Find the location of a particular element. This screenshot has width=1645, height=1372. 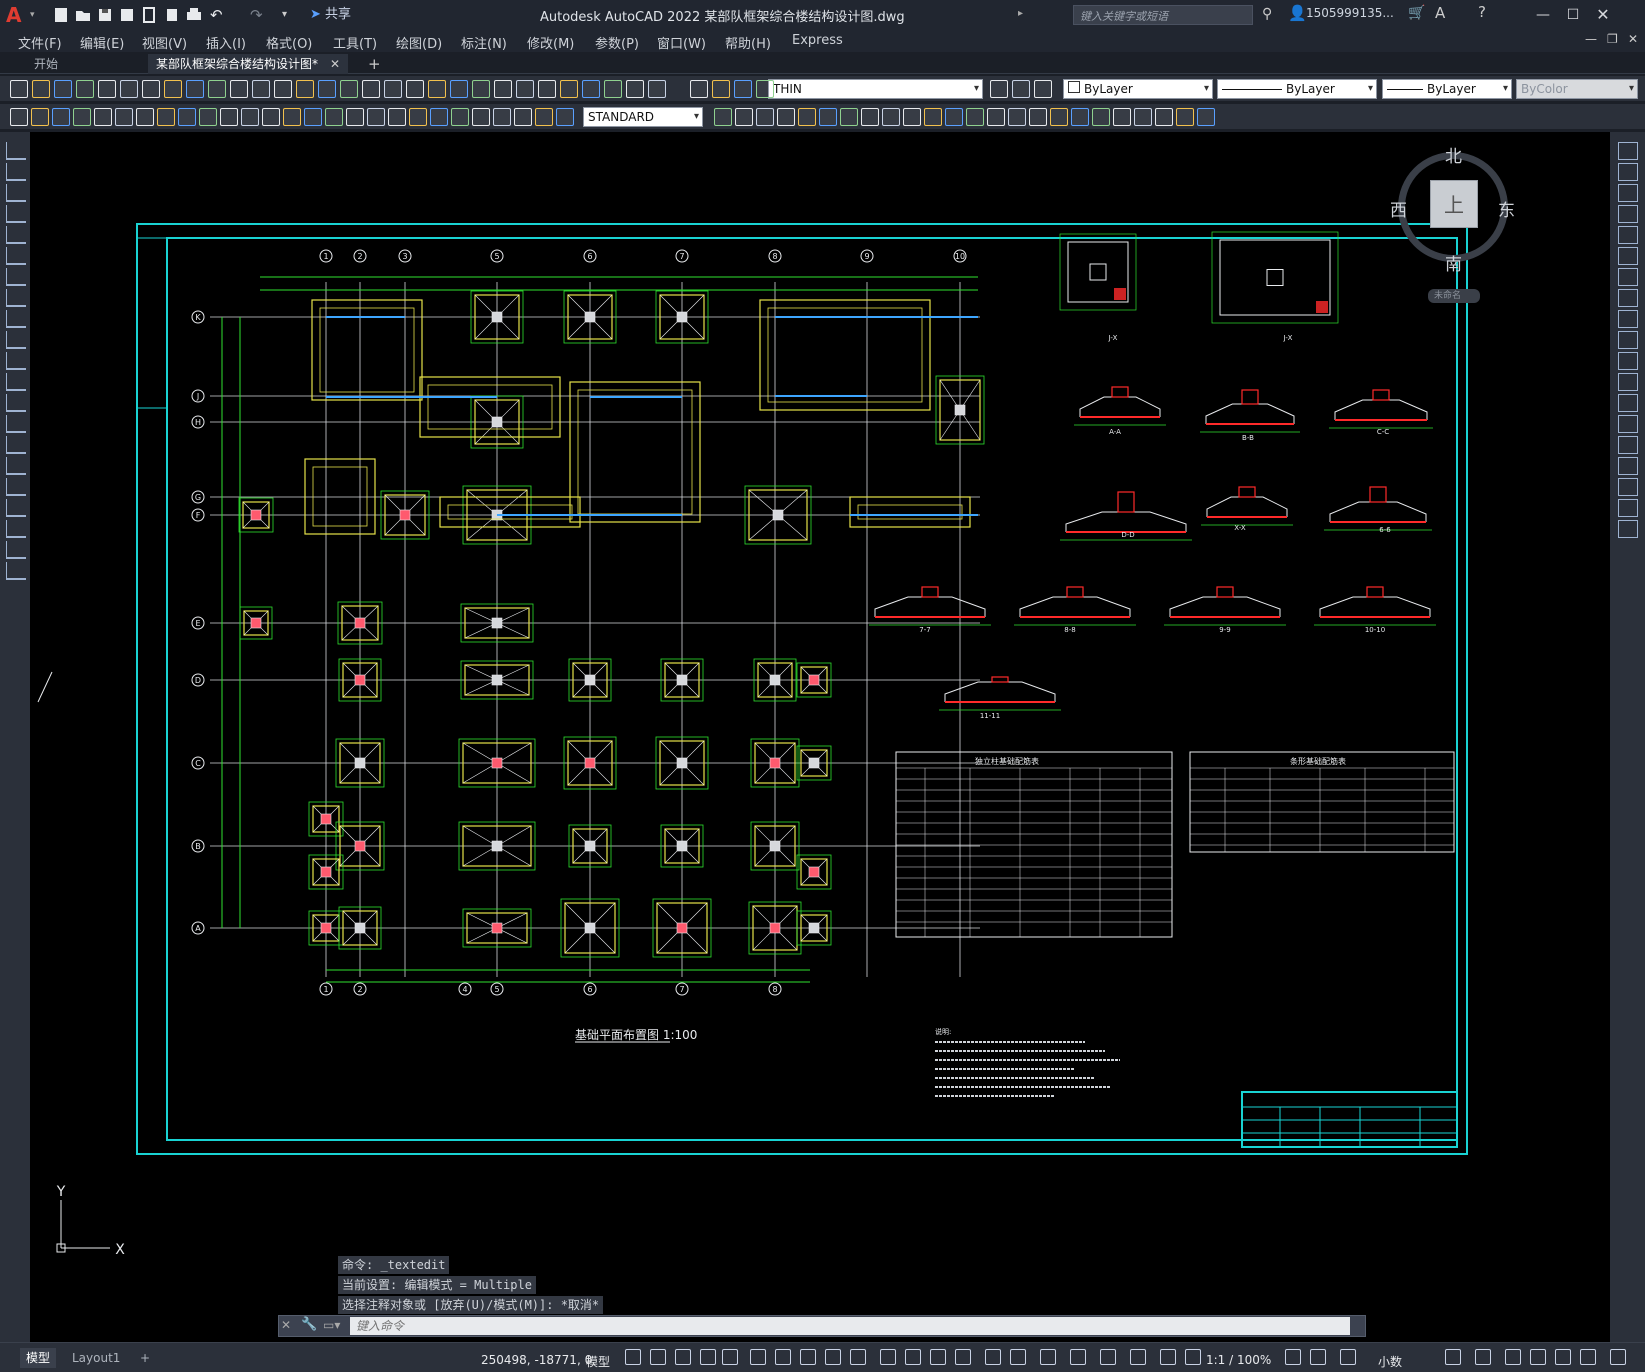

publish-icon is located at coordinates (172, 15).